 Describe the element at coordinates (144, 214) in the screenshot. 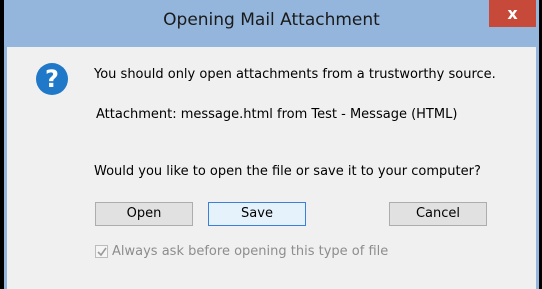

I see `open-button: Open` at that location.